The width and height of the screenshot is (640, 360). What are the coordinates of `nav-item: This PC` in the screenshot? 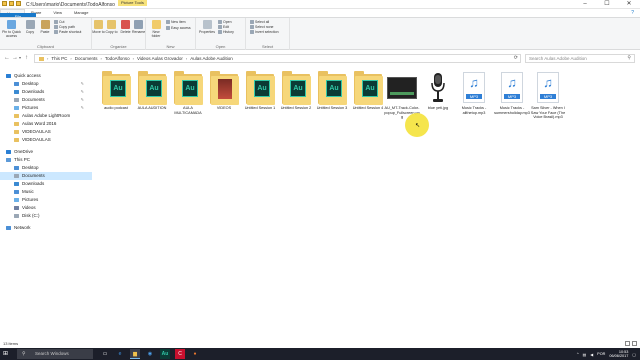 It's located at (46, 160).